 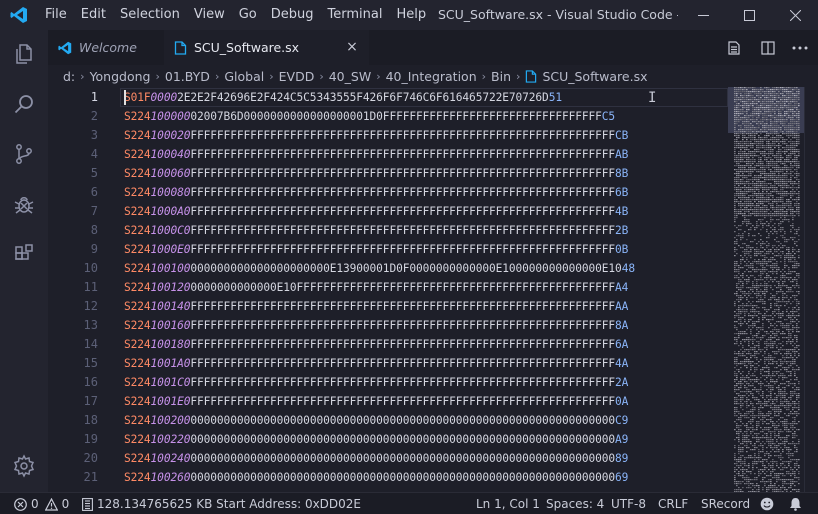 I want to click on bell-icon, so click(x=795, y=503).